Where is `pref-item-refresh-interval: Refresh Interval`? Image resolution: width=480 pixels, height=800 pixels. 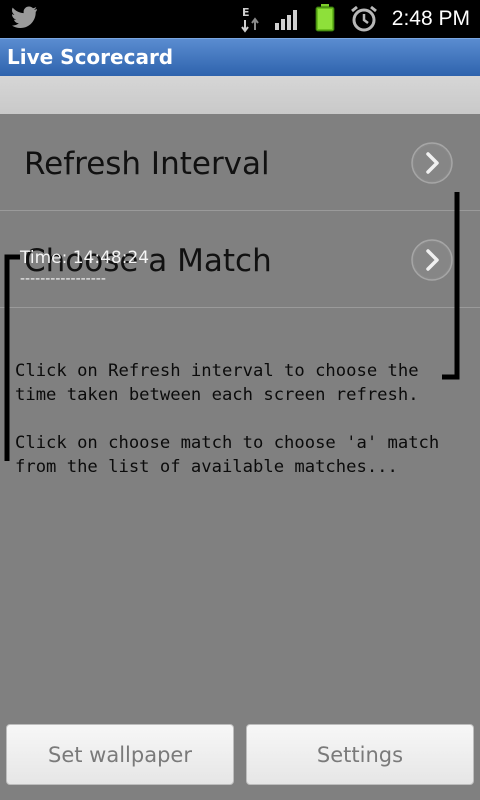
pref-item-refresh-interval: Refresh Interval is located at coordinates (240, 162).